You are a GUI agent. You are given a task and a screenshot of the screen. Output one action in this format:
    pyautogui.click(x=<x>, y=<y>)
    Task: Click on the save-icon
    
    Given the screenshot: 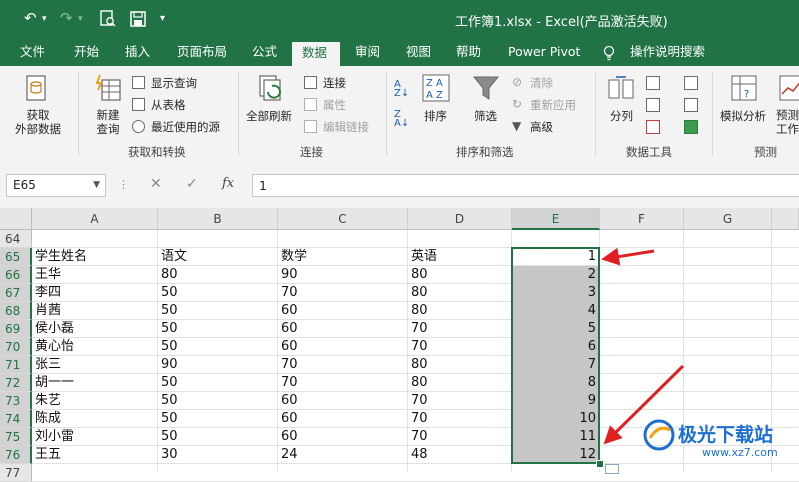 What is the action you would take?
    pyautogui.click(x=138, y=19)
    